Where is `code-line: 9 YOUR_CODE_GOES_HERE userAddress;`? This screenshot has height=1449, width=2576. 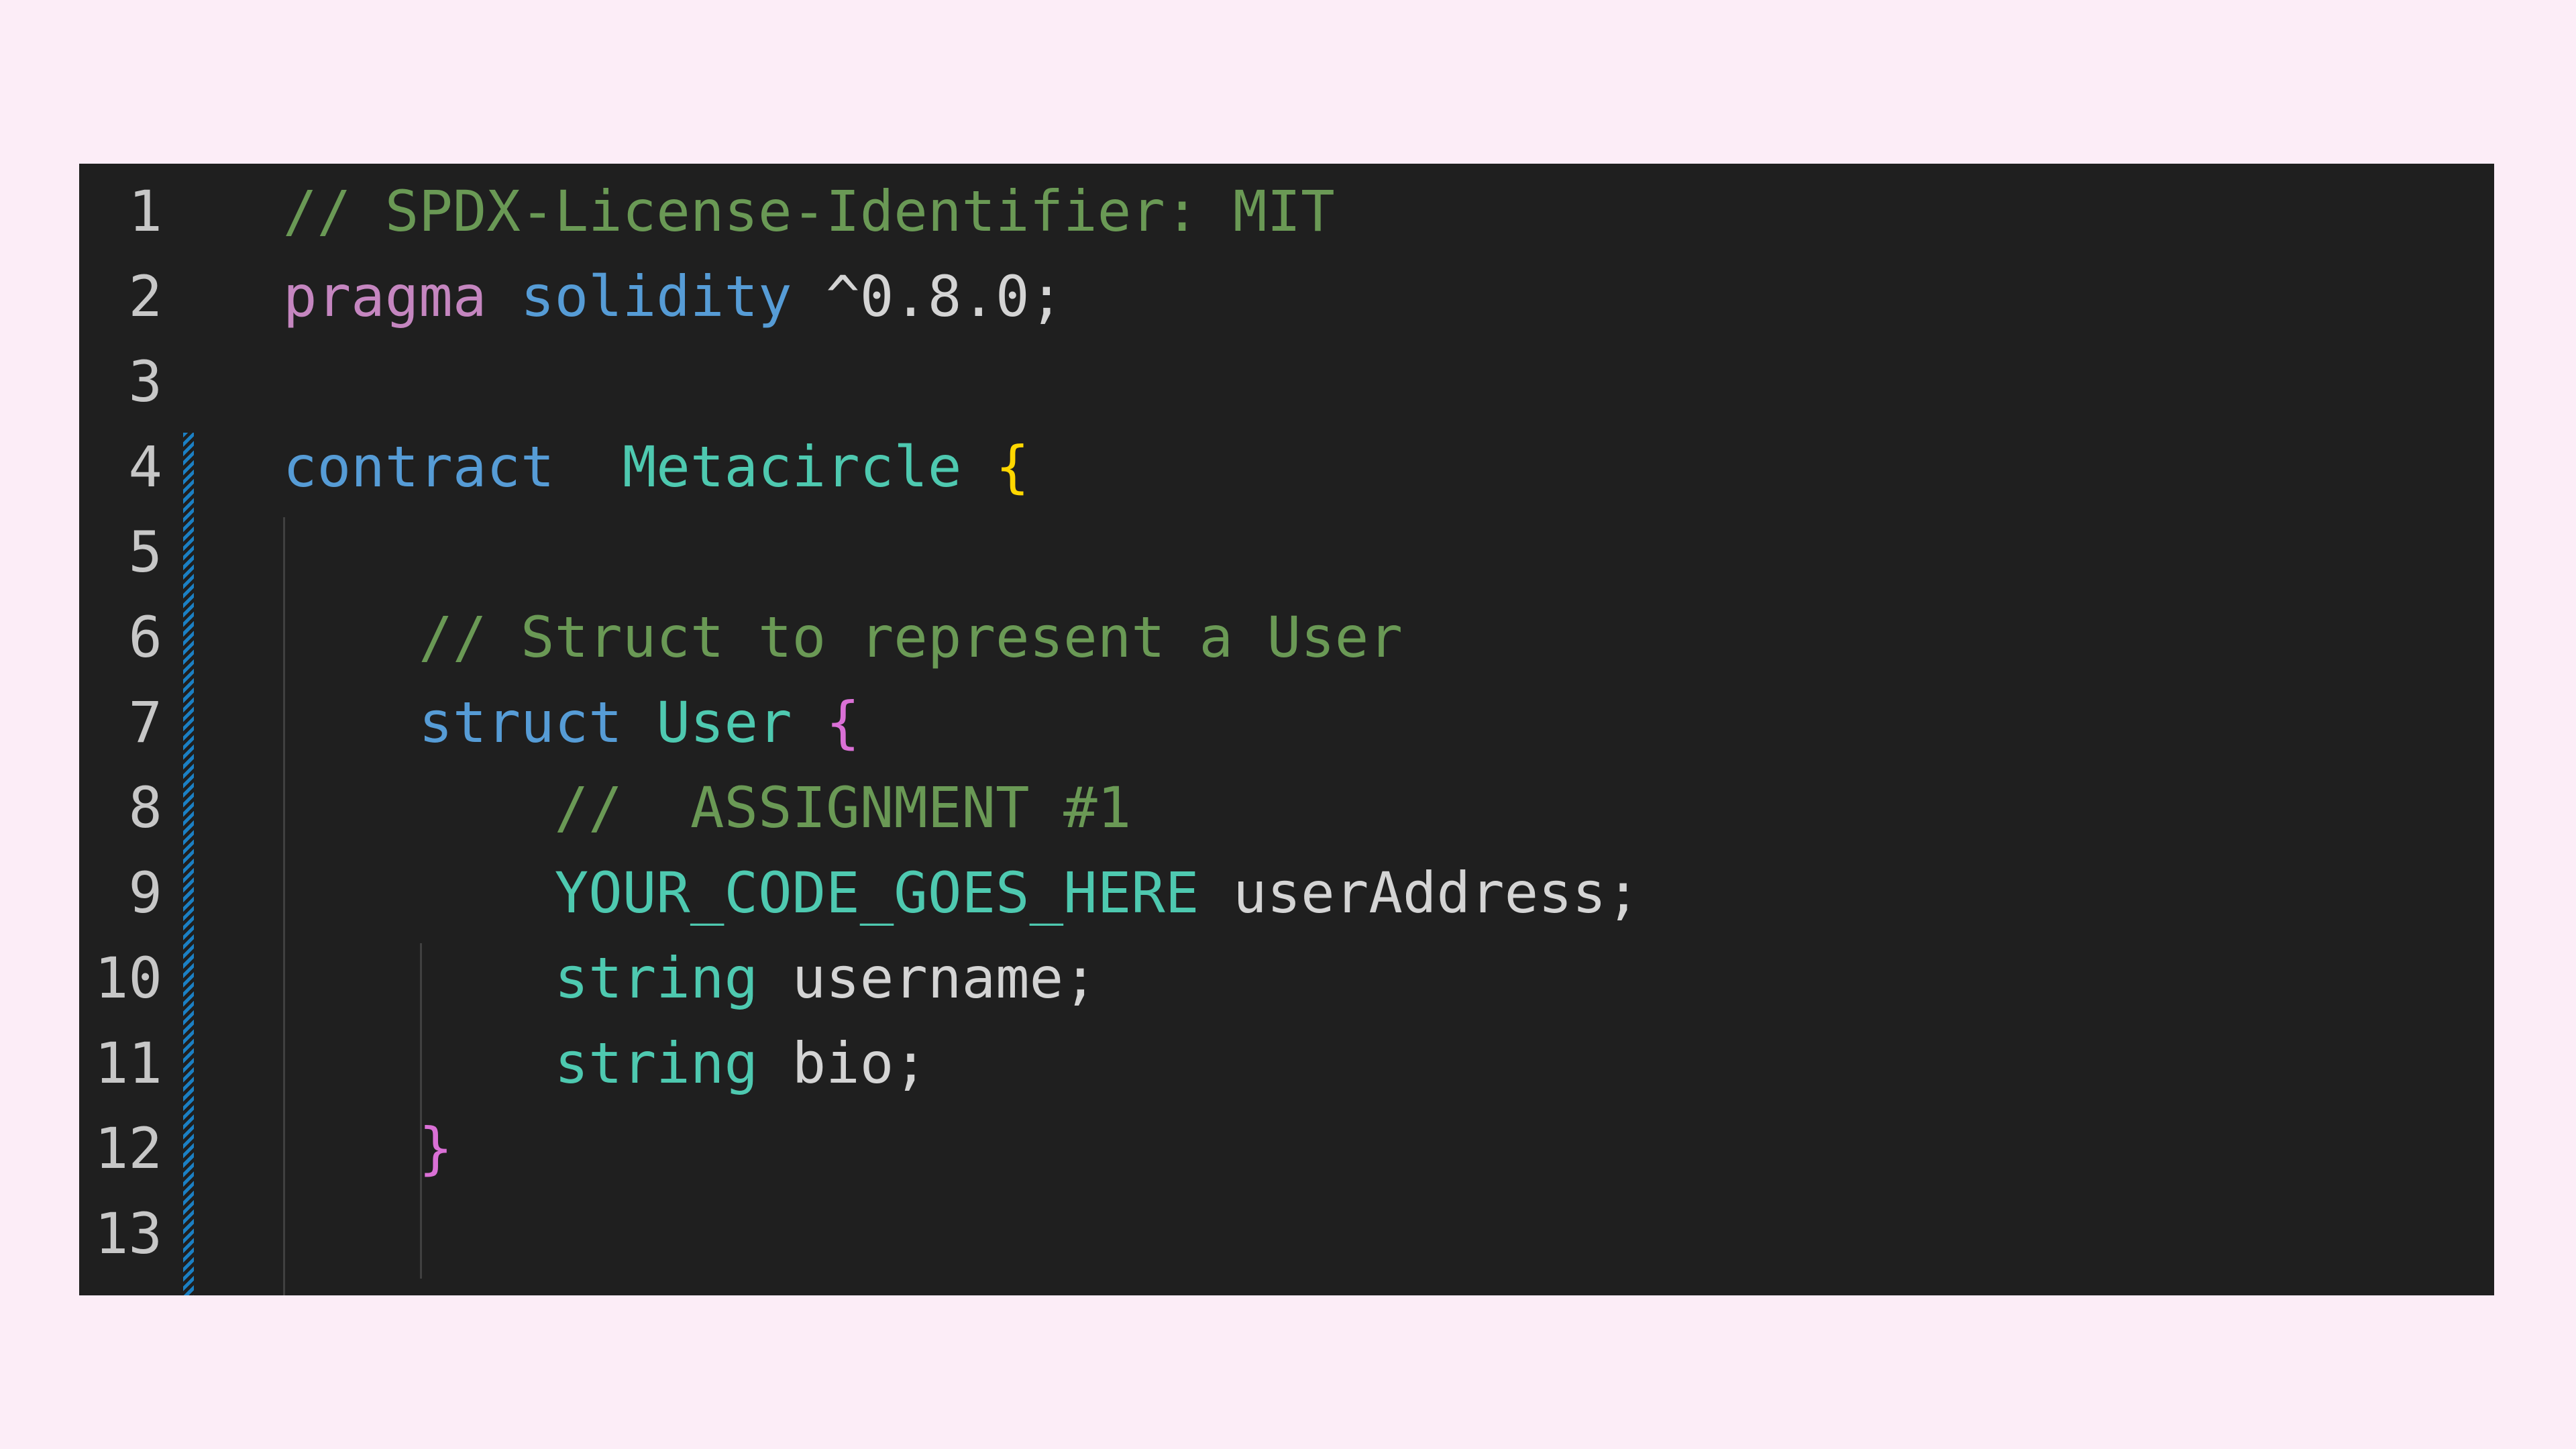 code-line: 9 YOUR_CODE_GOES_HERE userAddress; is located at coordinates (1286, 893).